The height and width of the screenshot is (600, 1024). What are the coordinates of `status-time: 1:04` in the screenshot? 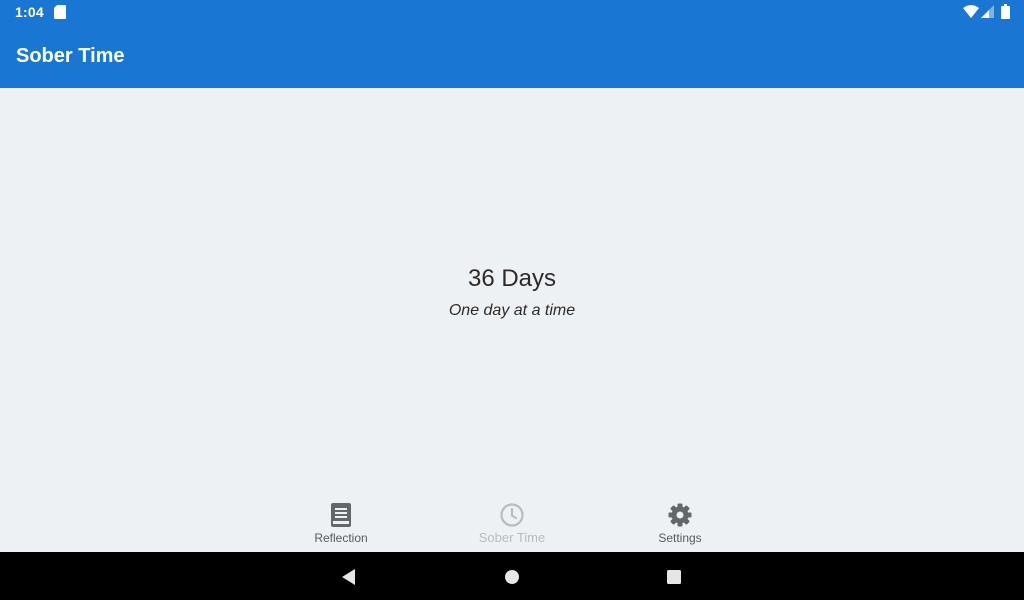 It's located at (29, 12).